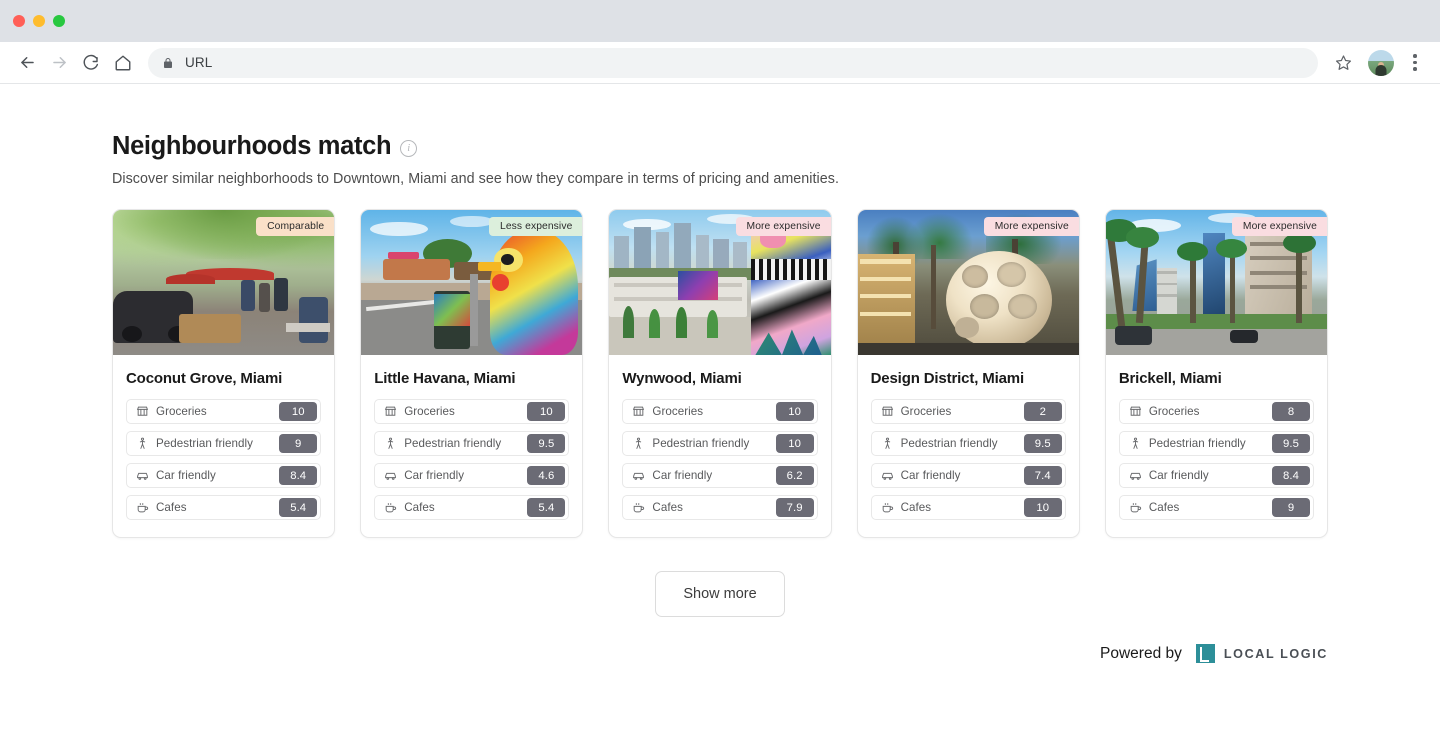  I want to click on window-close-button, so click(19, 21).